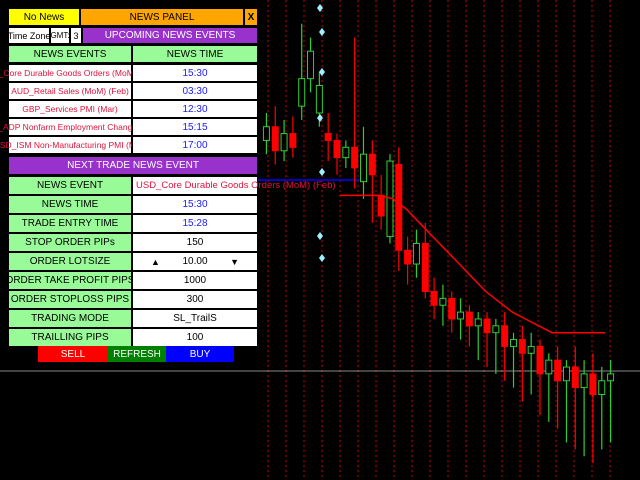  What do you see at coordinates (195, 318) in the screenshot?
I see `trading-mode-value: SL_TrailS` at bounding box center [195, 318].